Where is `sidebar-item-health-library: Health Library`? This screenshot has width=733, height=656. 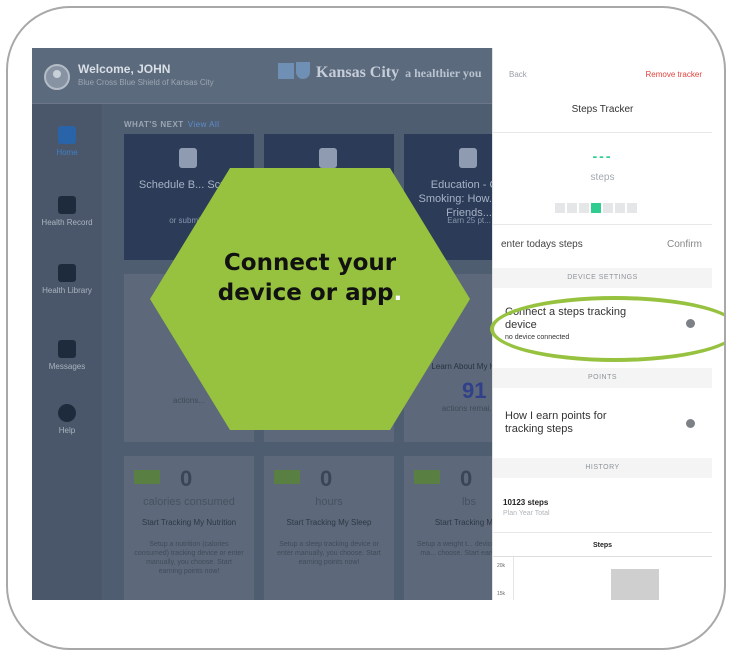
sidebar-item-health-library: Health Library is located at coordinates (67, 279).